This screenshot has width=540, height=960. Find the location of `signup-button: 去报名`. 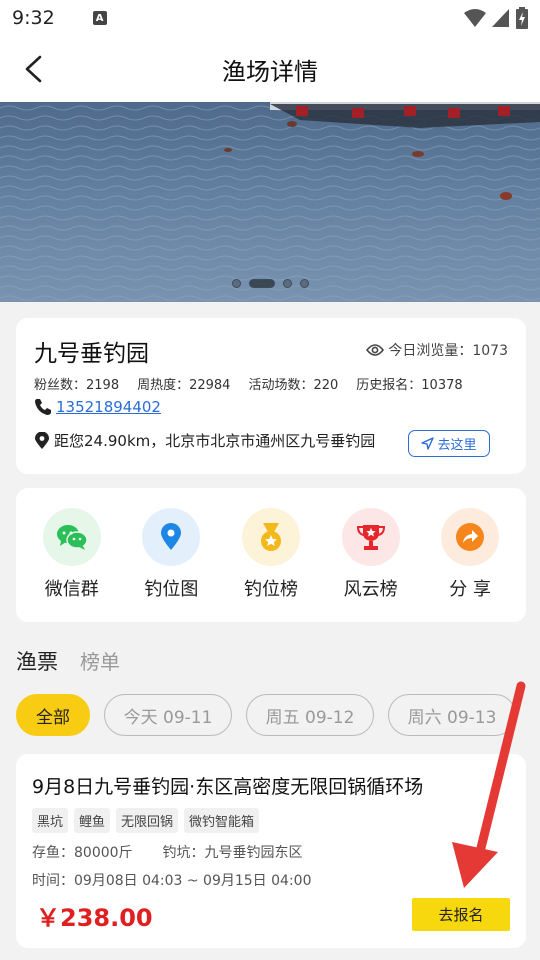

signup-button: 去报名 is located at coordinates (461, 914).